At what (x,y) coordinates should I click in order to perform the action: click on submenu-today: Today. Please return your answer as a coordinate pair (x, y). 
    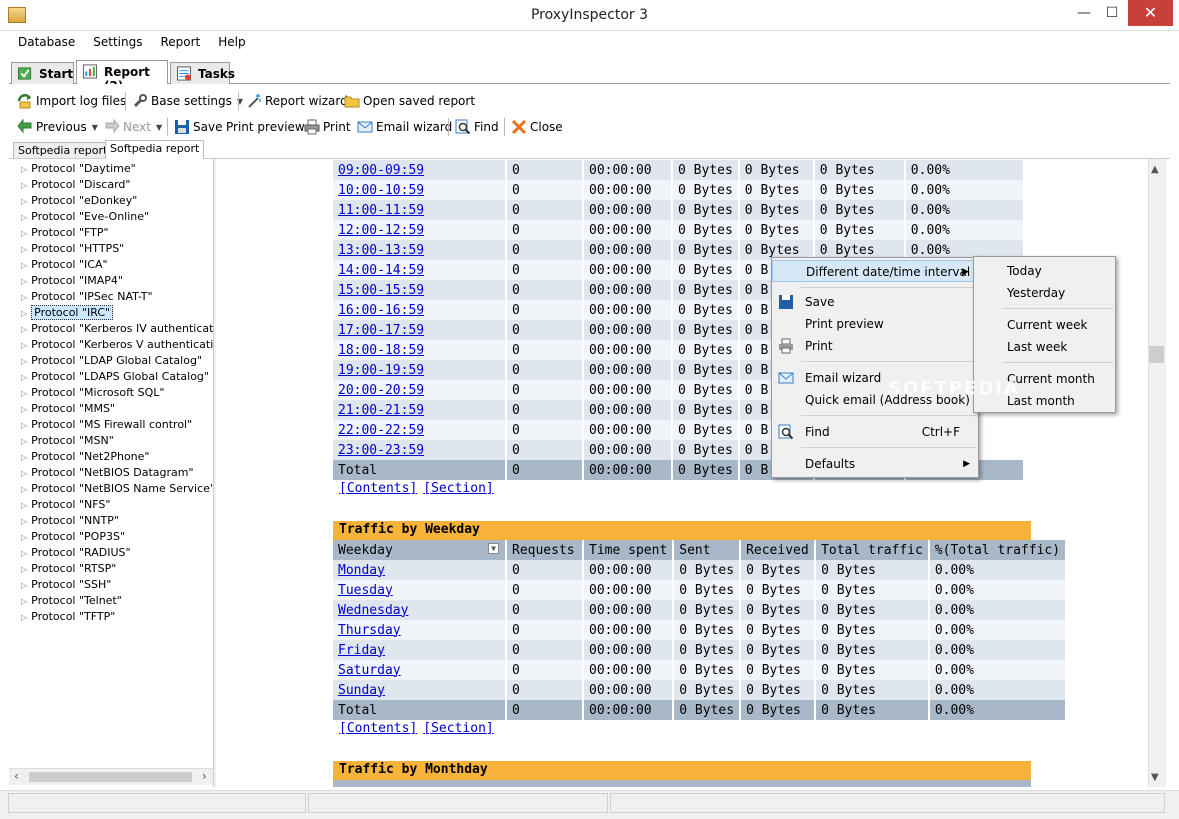
    Looking at the image, I should click on (1044, 271).